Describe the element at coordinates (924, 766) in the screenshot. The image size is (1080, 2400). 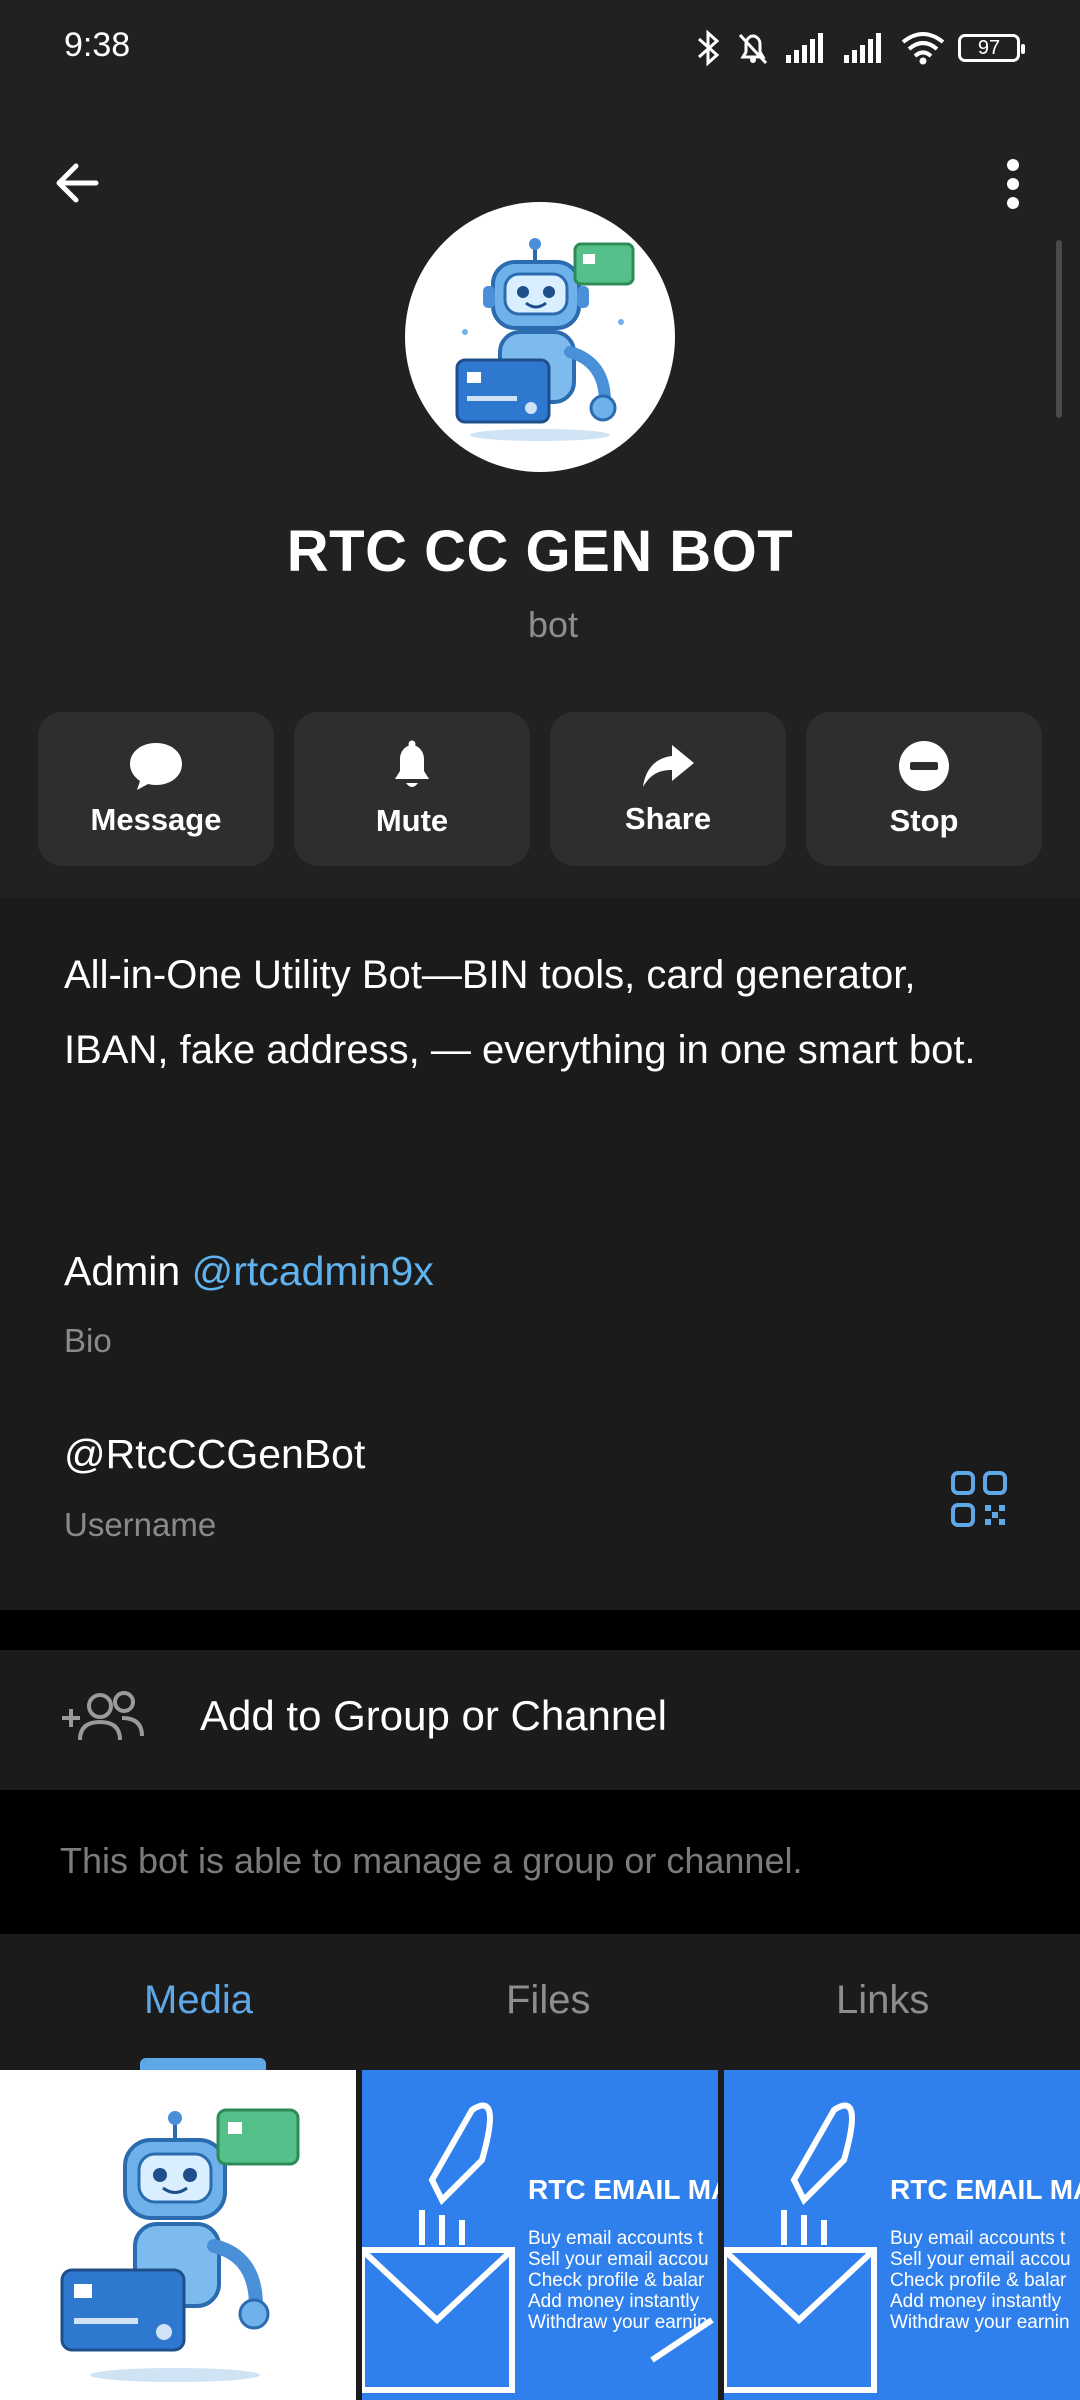
I see `stop-icon` at that location.